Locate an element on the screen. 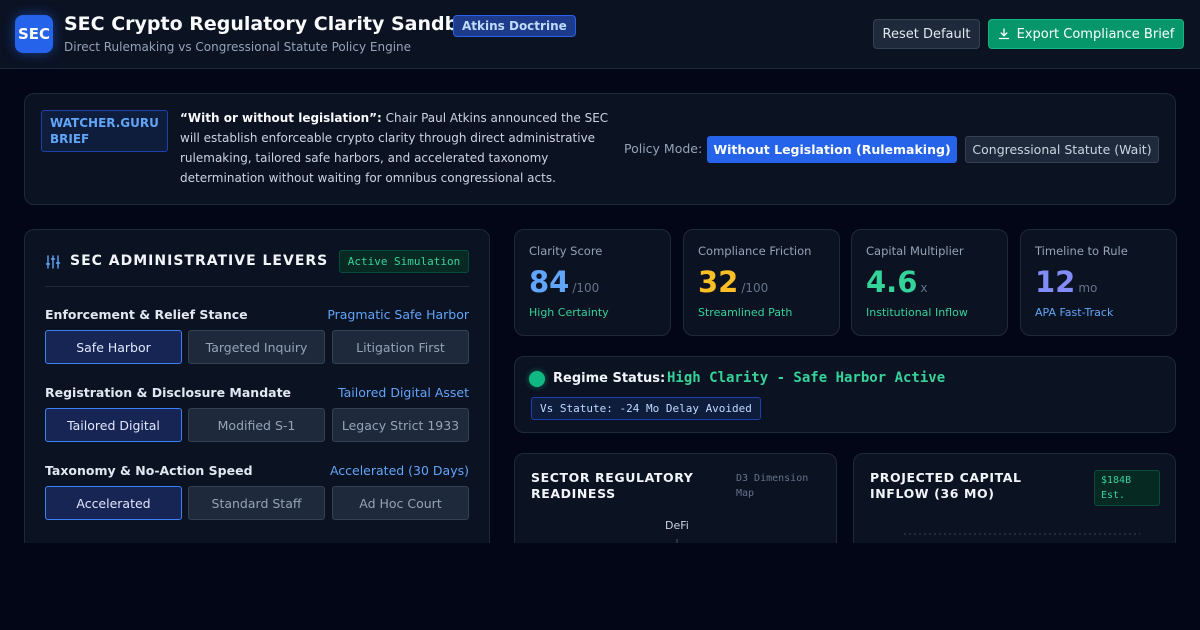  mode-without-legislation-button: Without Legislation (Rulemaking) is located at coordinates (832, 149).